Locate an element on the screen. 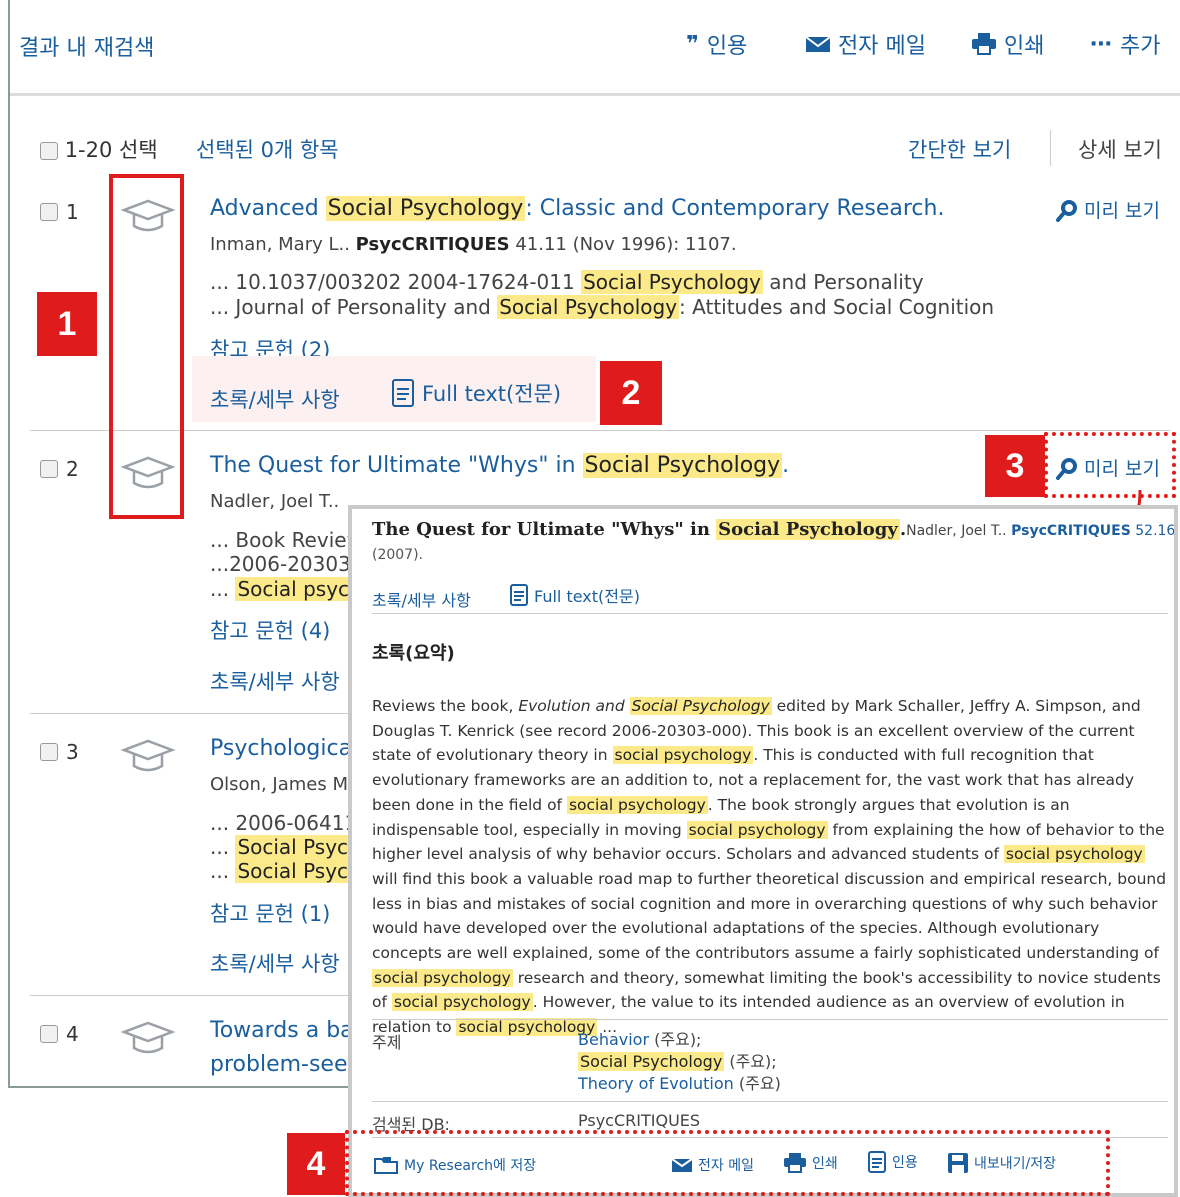 The width and height of the screenshot is (1180, 1197). record-3-select: 3 is located at coordinates (59, 752).